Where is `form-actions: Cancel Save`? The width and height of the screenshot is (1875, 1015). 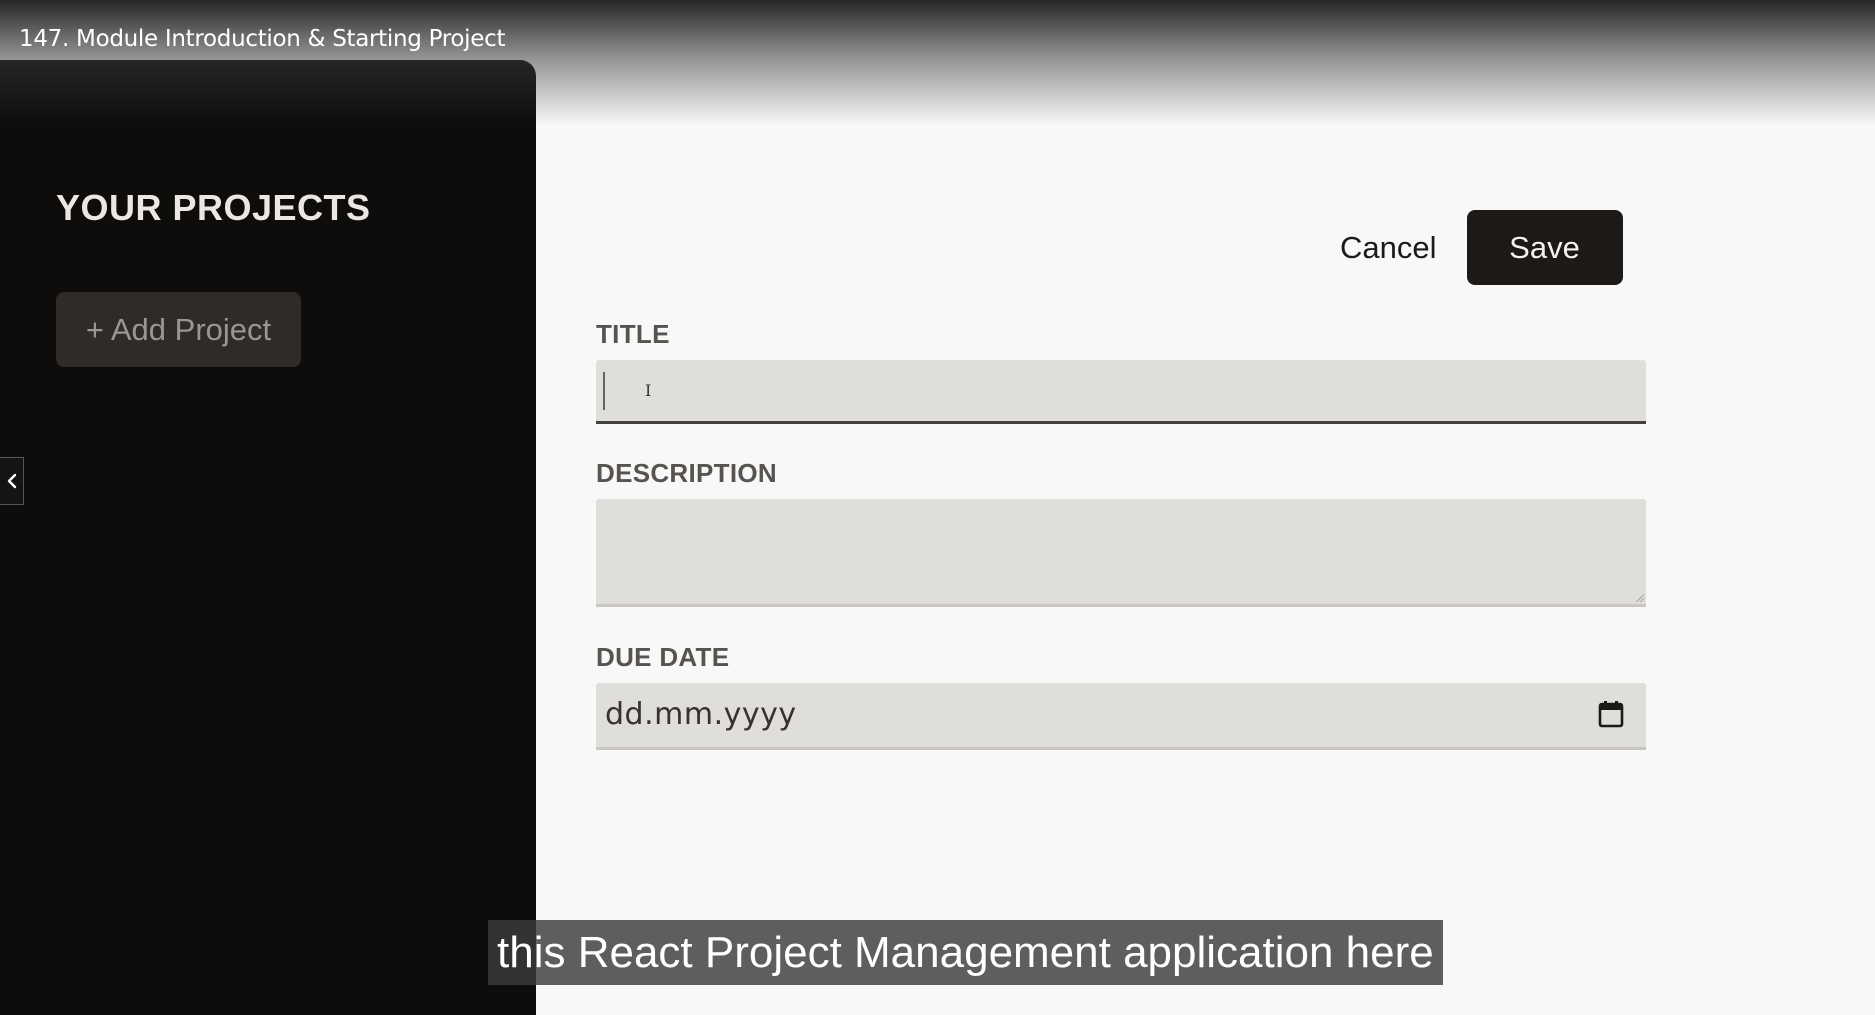
form-actions: Cancel Save is located at coordinates (1481, 247).